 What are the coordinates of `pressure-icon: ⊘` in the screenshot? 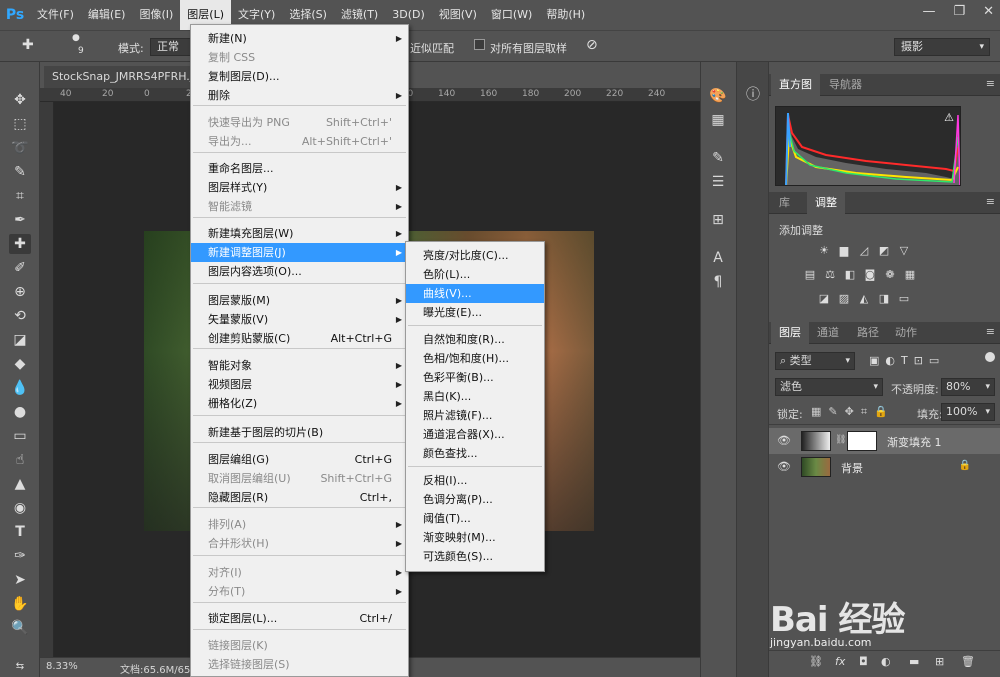 It's located at (592, 45).